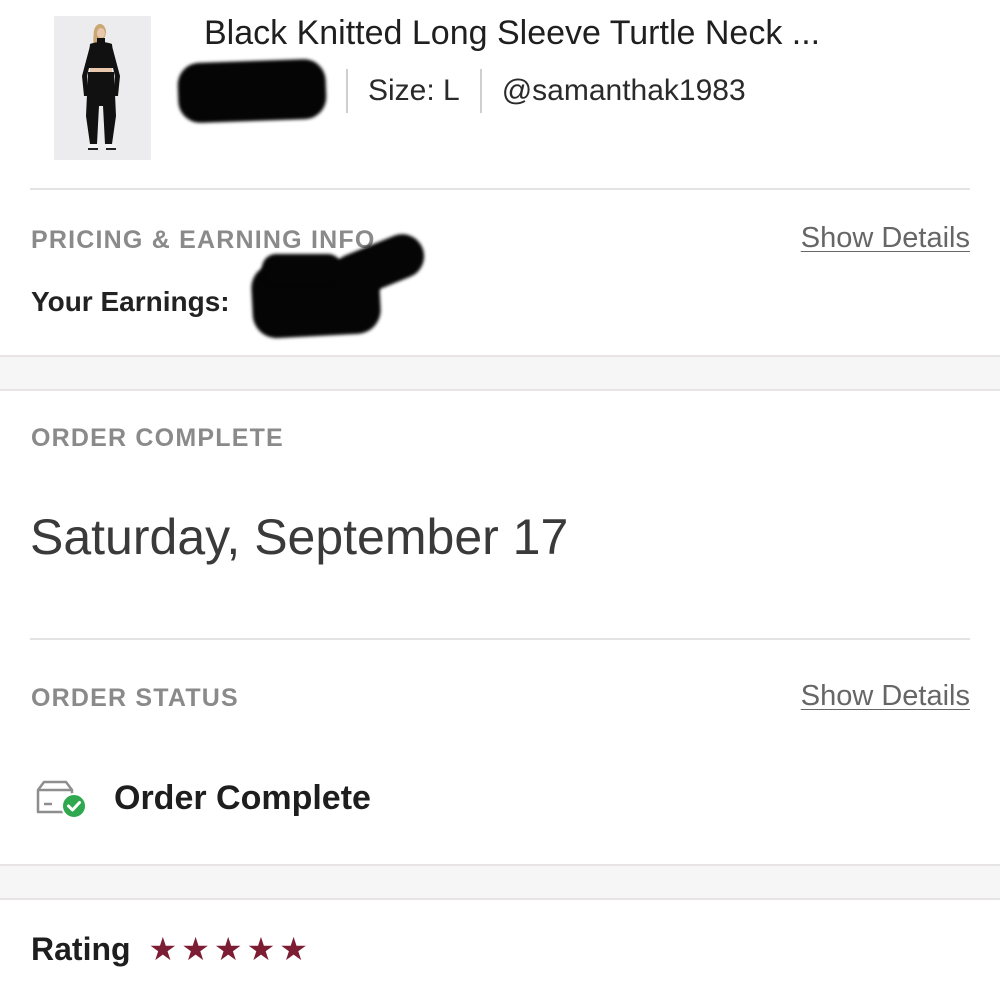 This screenshot has height=1000, width=1000. I want to click on redacted-price, so click(252, 91).